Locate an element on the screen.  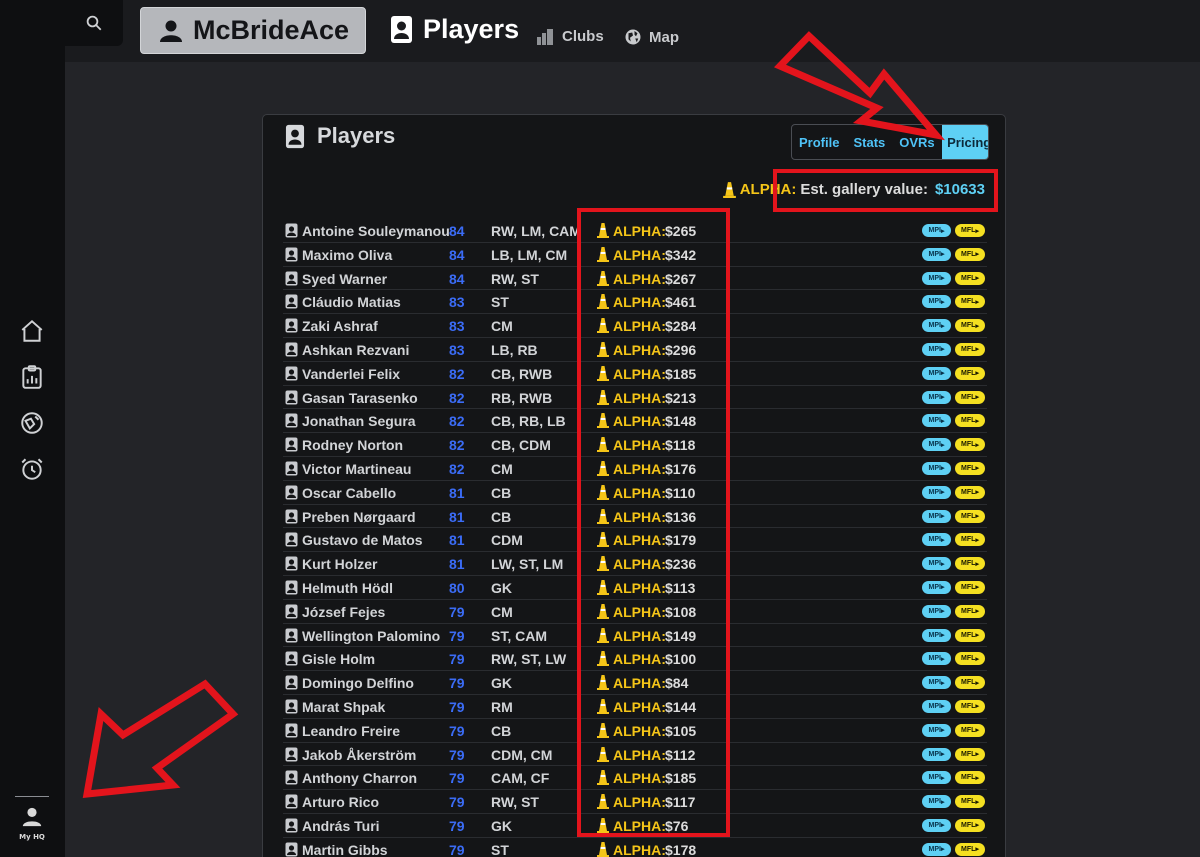
nav-clubs-link: Clubs is located at coordinates (570, 36).